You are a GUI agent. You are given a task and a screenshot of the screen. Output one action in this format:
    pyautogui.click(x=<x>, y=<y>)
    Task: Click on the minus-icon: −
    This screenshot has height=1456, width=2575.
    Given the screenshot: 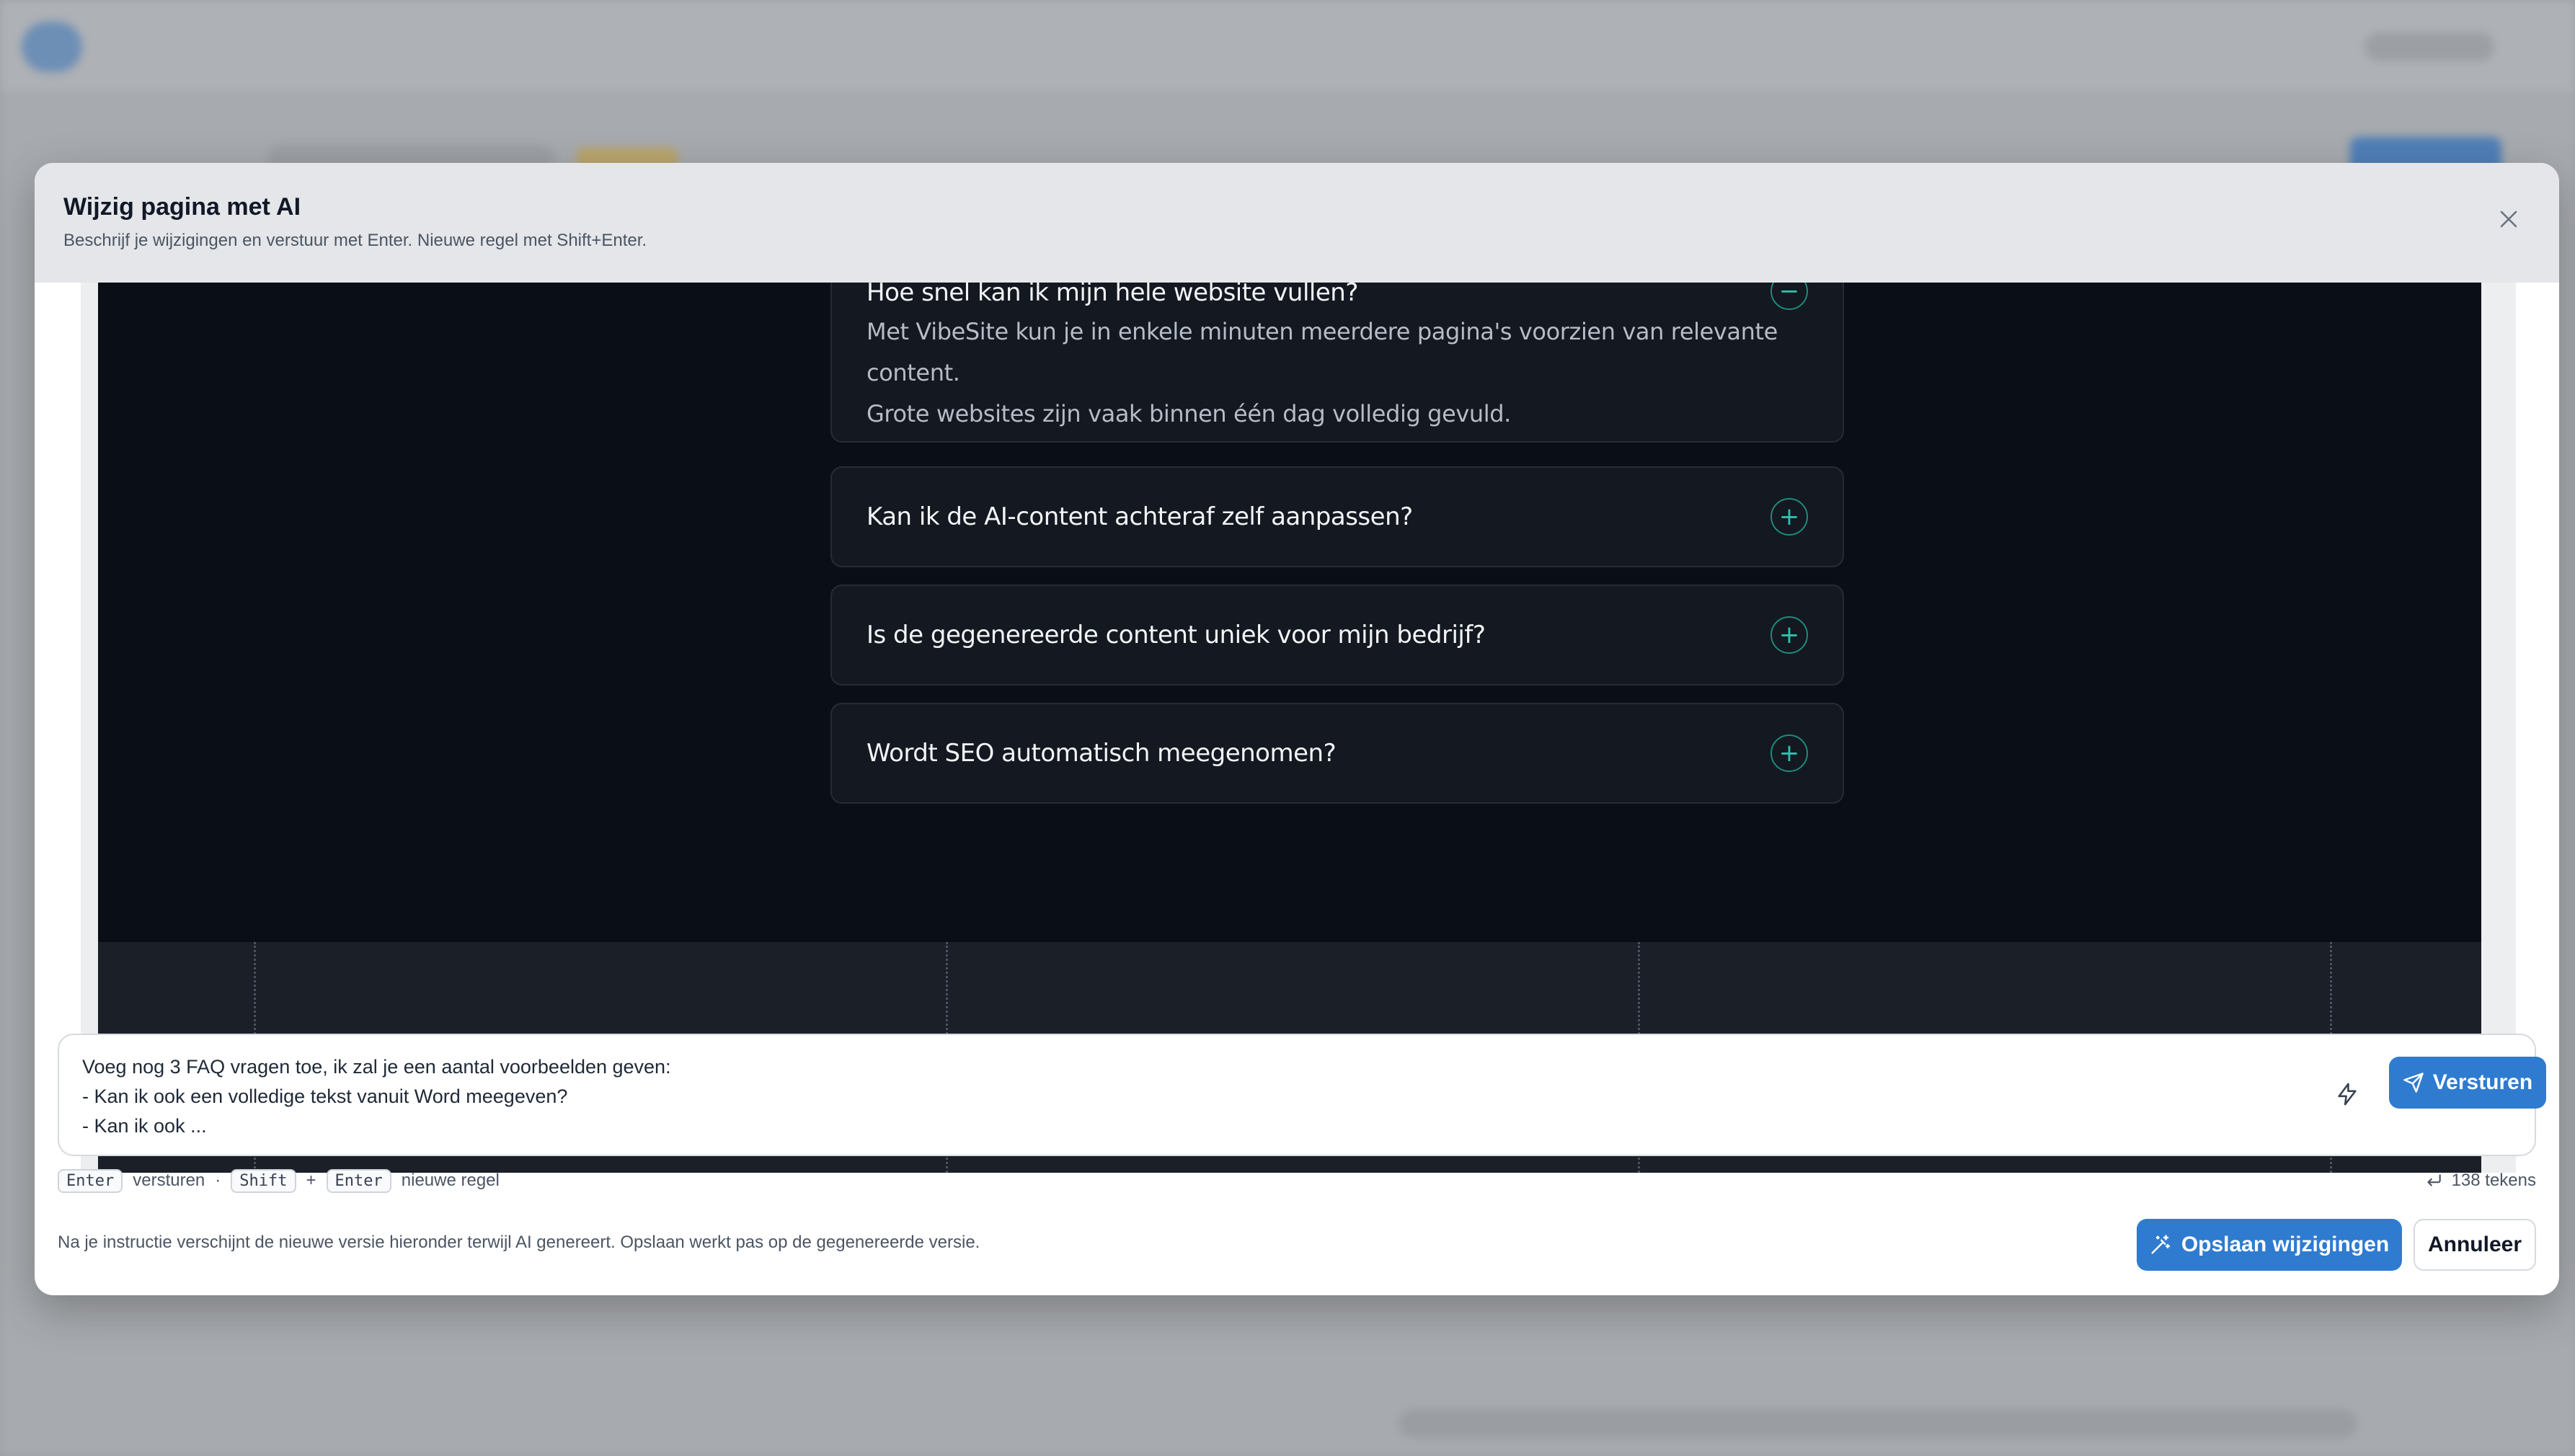 What is the action you would take?
    pyautogui.click(x=1789, y=296)
    